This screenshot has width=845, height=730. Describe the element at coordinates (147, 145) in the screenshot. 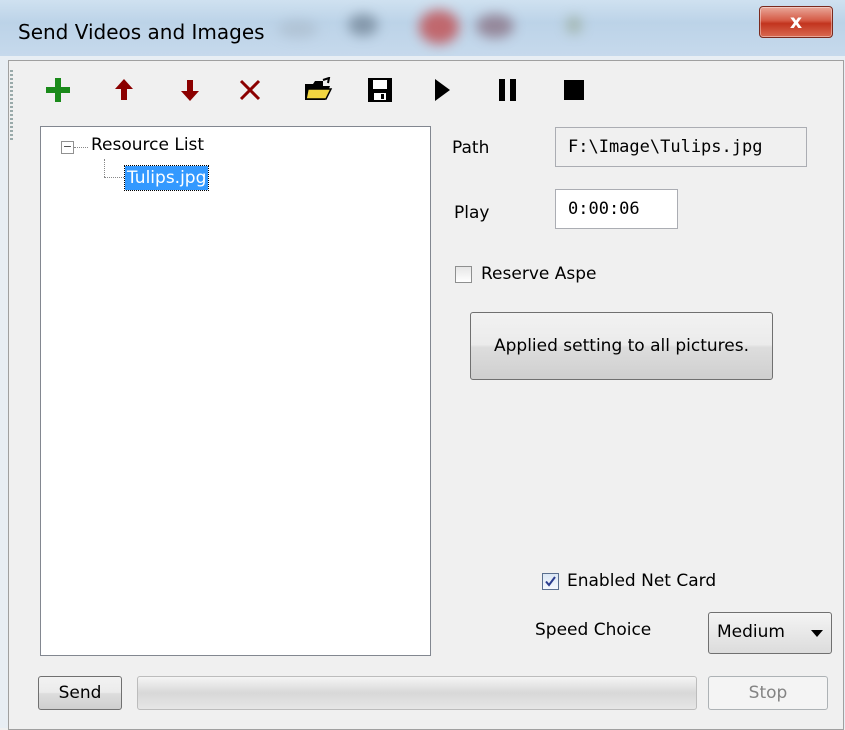

I see `tree-root-resource-list: Resource List` at that location.